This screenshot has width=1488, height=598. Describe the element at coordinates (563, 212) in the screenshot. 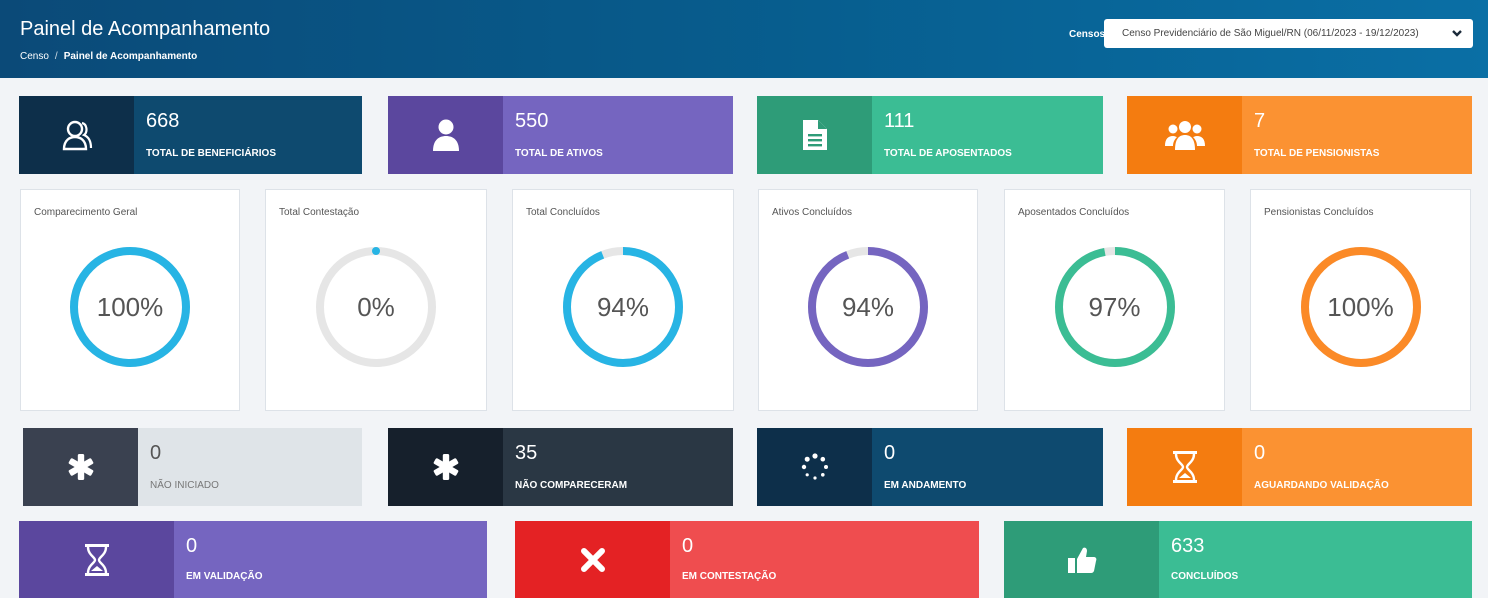

I see `gauge-title: Total Concluídos` at that location.